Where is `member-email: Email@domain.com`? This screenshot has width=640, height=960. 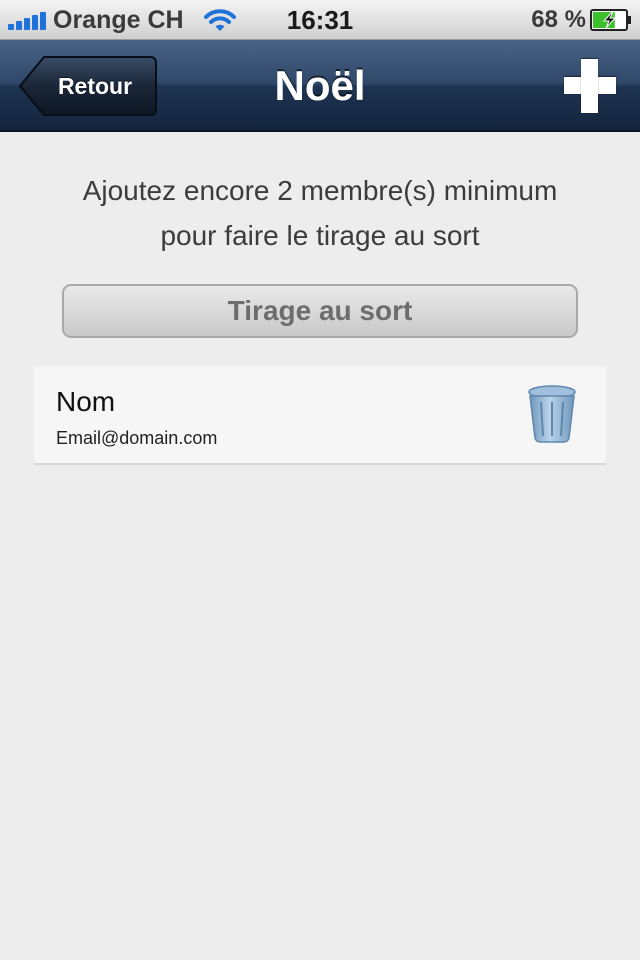
member-email: Email@domain.com is located at coordinates (137, 438).